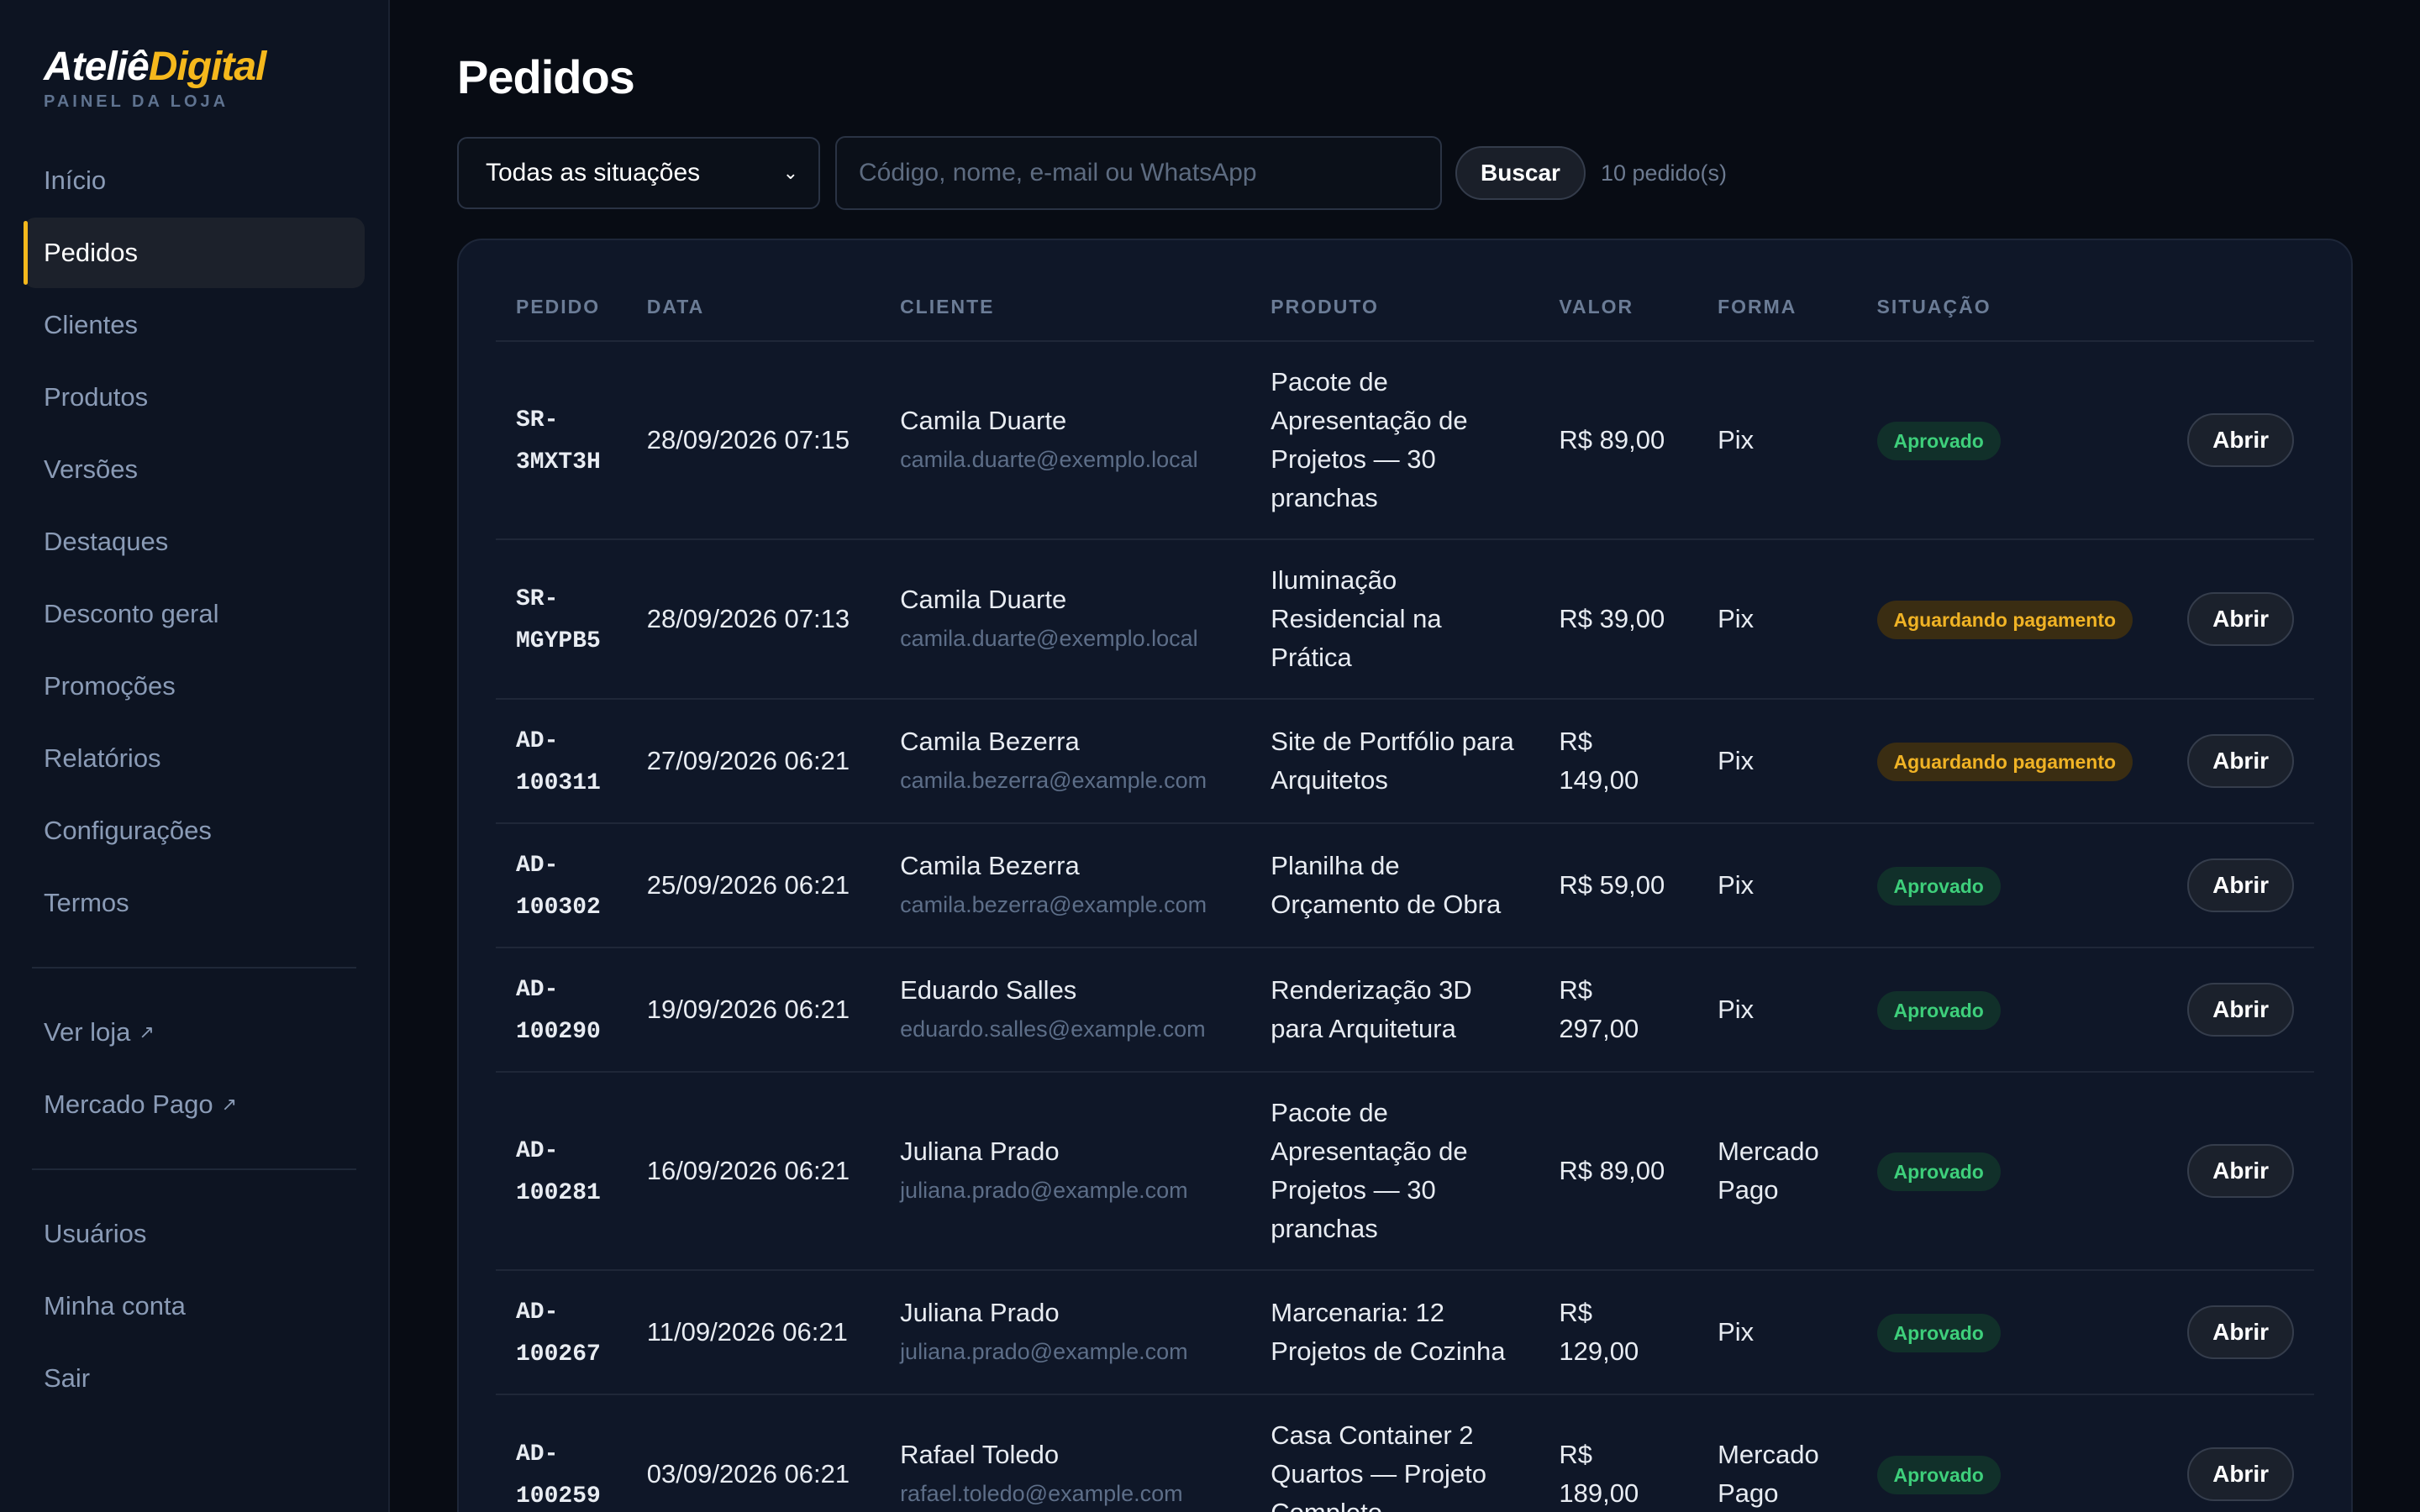  Describe the element at coordinates (96, 397) in the screenshot. I see `sidebar-item-label: Produtos` at that location.